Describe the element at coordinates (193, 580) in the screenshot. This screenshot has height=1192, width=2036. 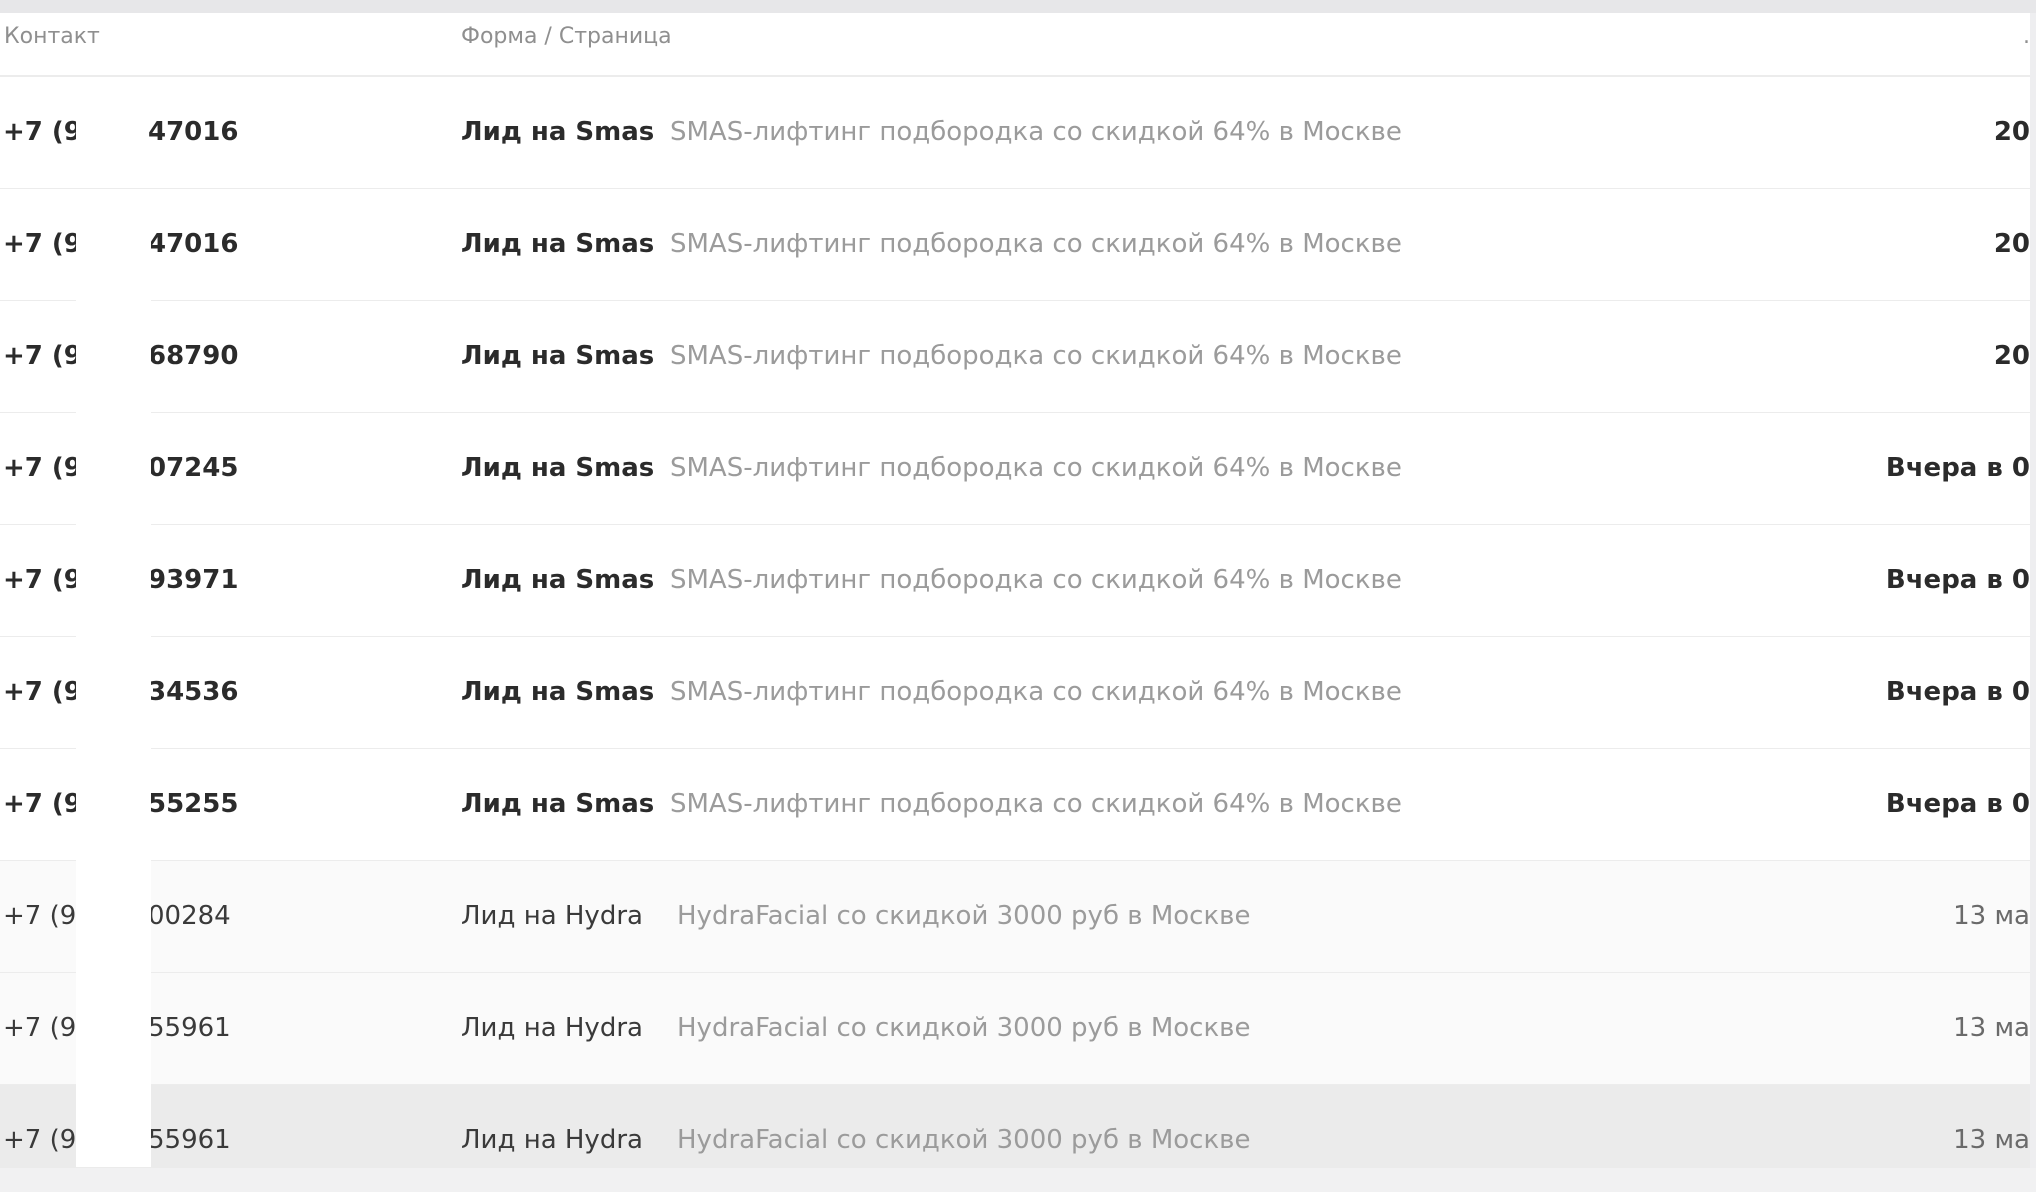
I see `contact-phone-end: 93971` at that location.